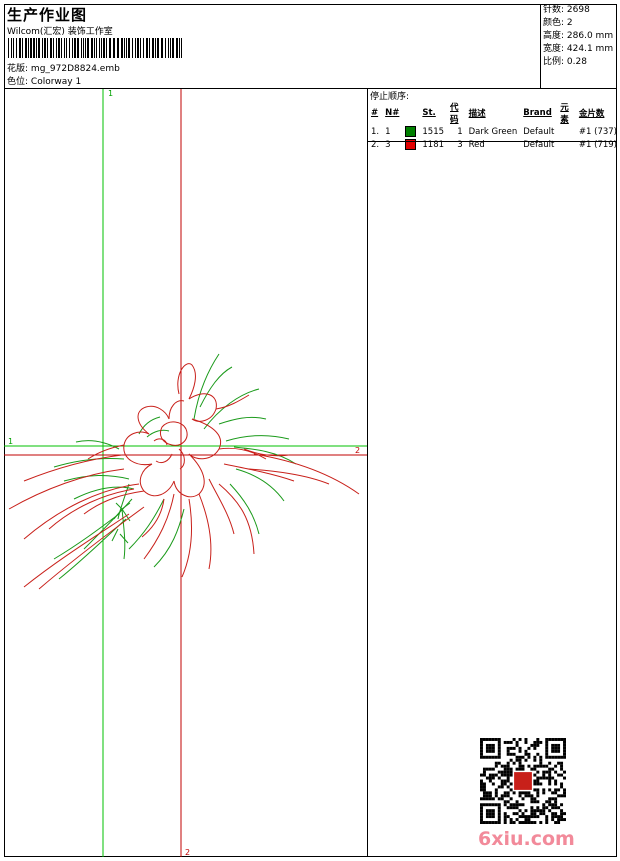 This screenshot has width=620, height=861. What do you see at coordinates (410, 113) in the screenshot?
I see `col-swatch` at bounding box center [410, 113].